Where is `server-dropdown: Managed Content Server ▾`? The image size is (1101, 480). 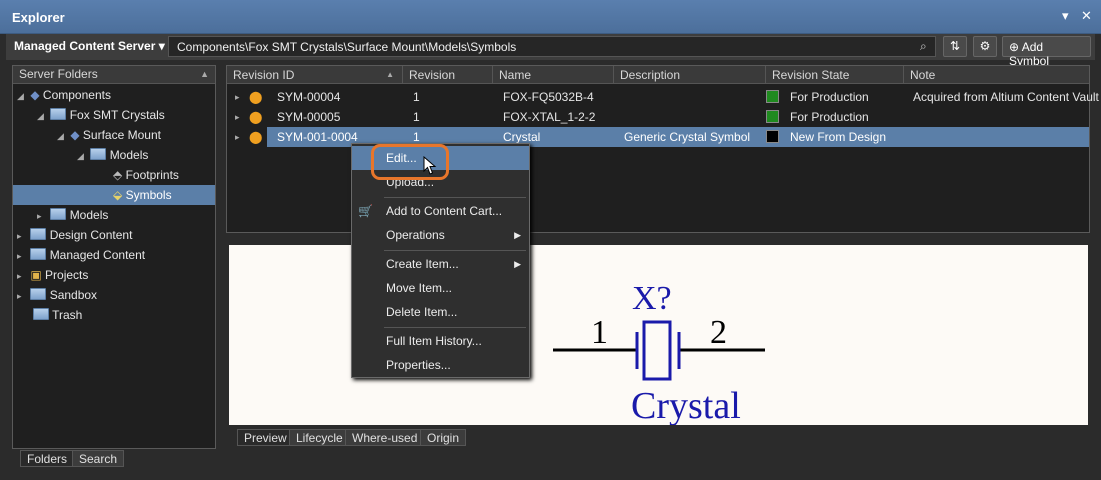 server-dropdown: Managed Content Server ▾ is located at coordinates (89, 46).